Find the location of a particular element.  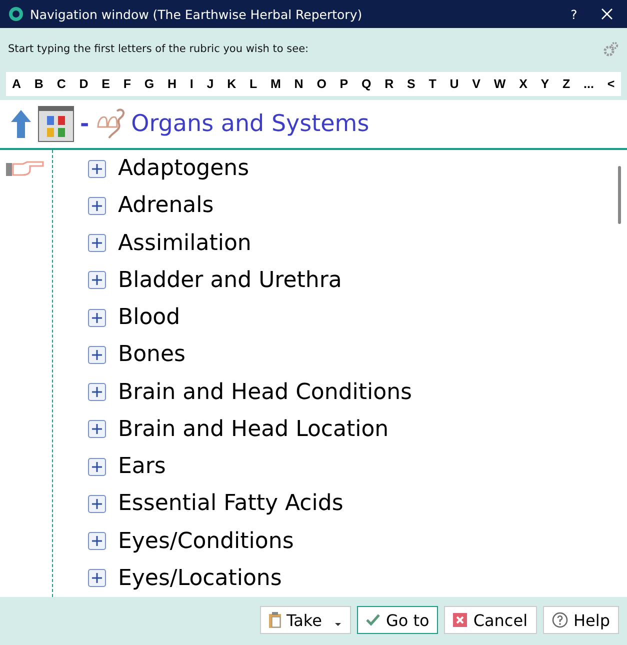

tree-item: Bones is located at coordinates (350, 355).